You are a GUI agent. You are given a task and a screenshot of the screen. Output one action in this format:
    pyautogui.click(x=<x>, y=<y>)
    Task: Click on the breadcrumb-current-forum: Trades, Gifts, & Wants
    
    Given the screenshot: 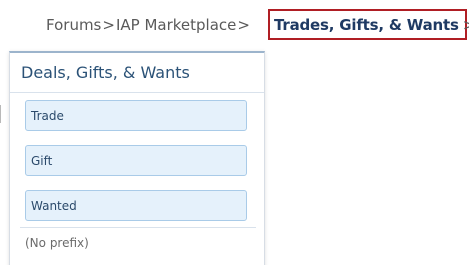 What is the action you would take?
    pyautogui.click(x=366, y=25)
    